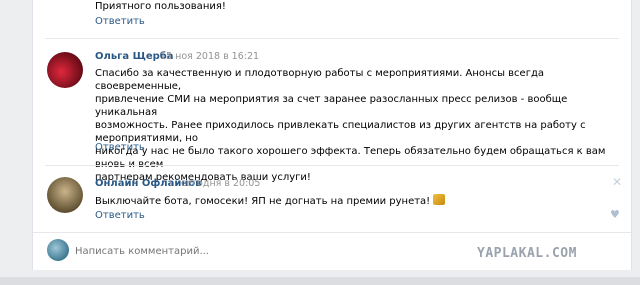 The height and width of the screenshot is (285, 640). Describe the element at coordinates (220, 183) in the screenshot. I see `comment-date: сегодня в 20:05` at that location.